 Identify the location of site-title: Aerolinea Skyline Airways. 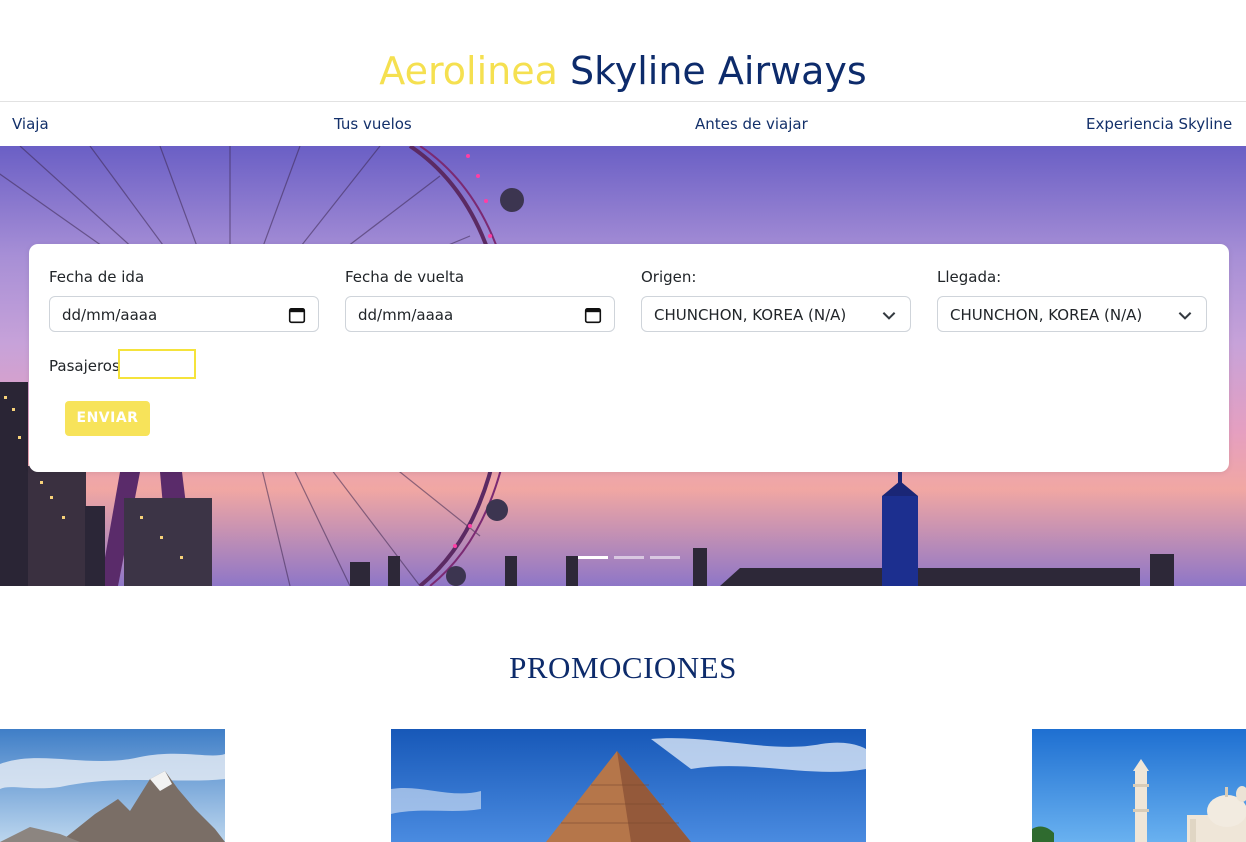
(623, 71).